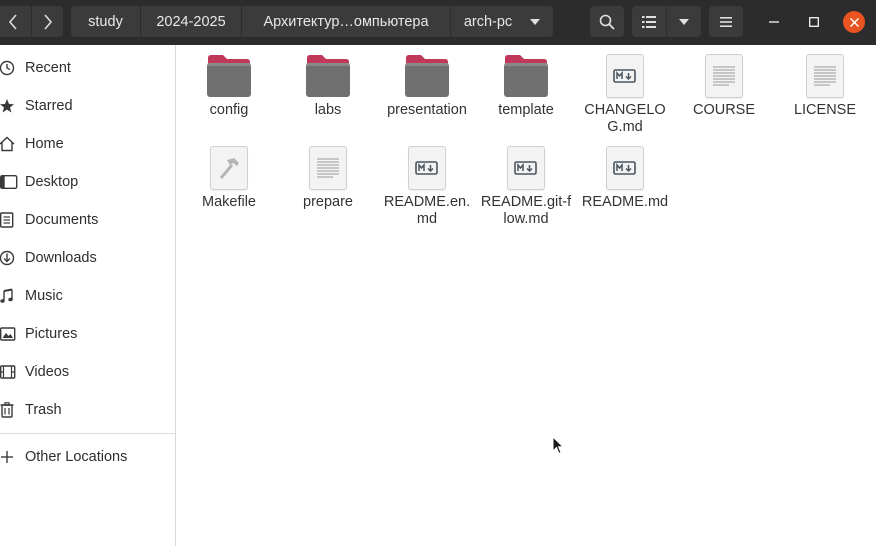 This screenshot has height=546, width=876. I want to click on download-icon, so click(10, 258).